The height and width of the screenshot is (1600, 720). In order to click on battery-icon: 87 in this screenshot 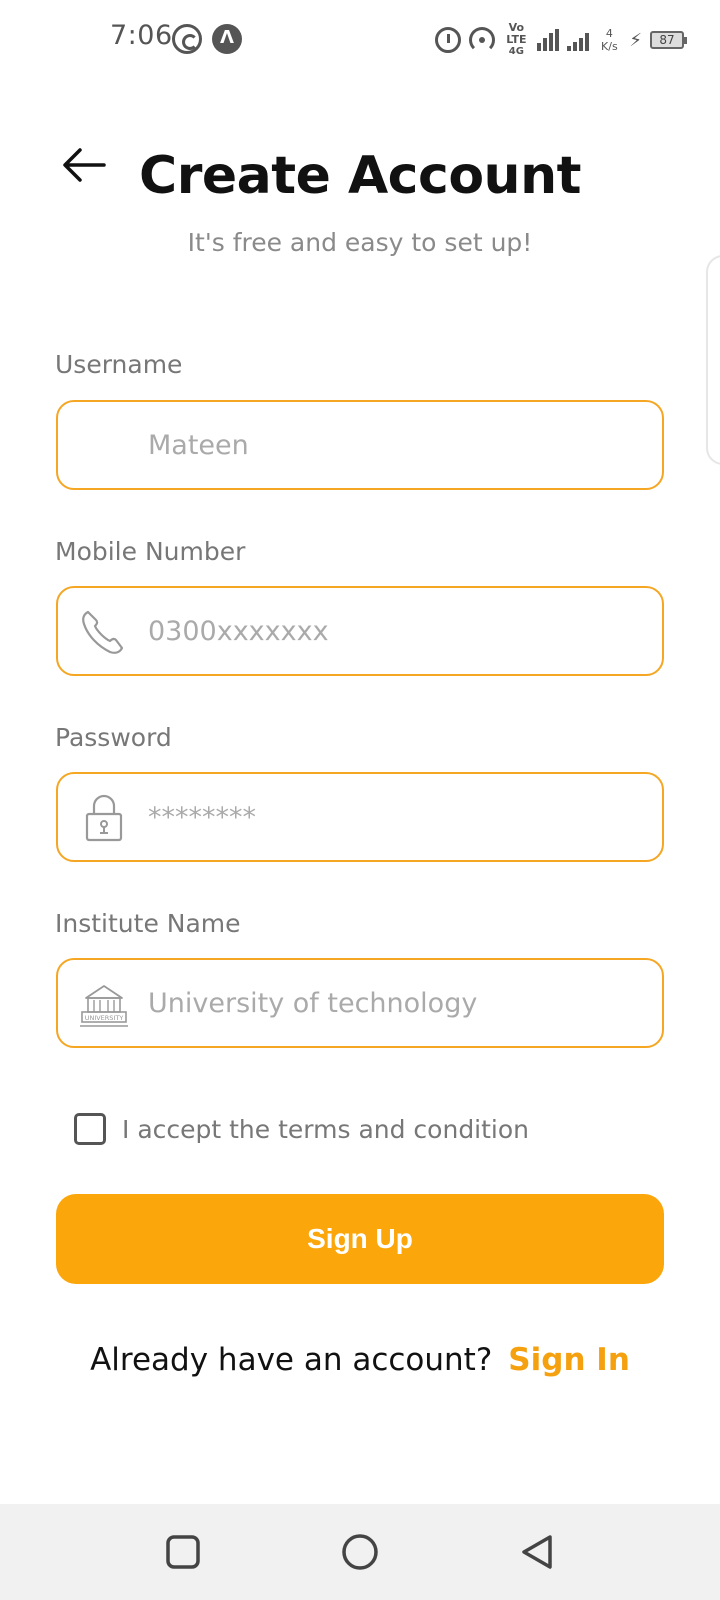, I will do `click(668, 40)`.